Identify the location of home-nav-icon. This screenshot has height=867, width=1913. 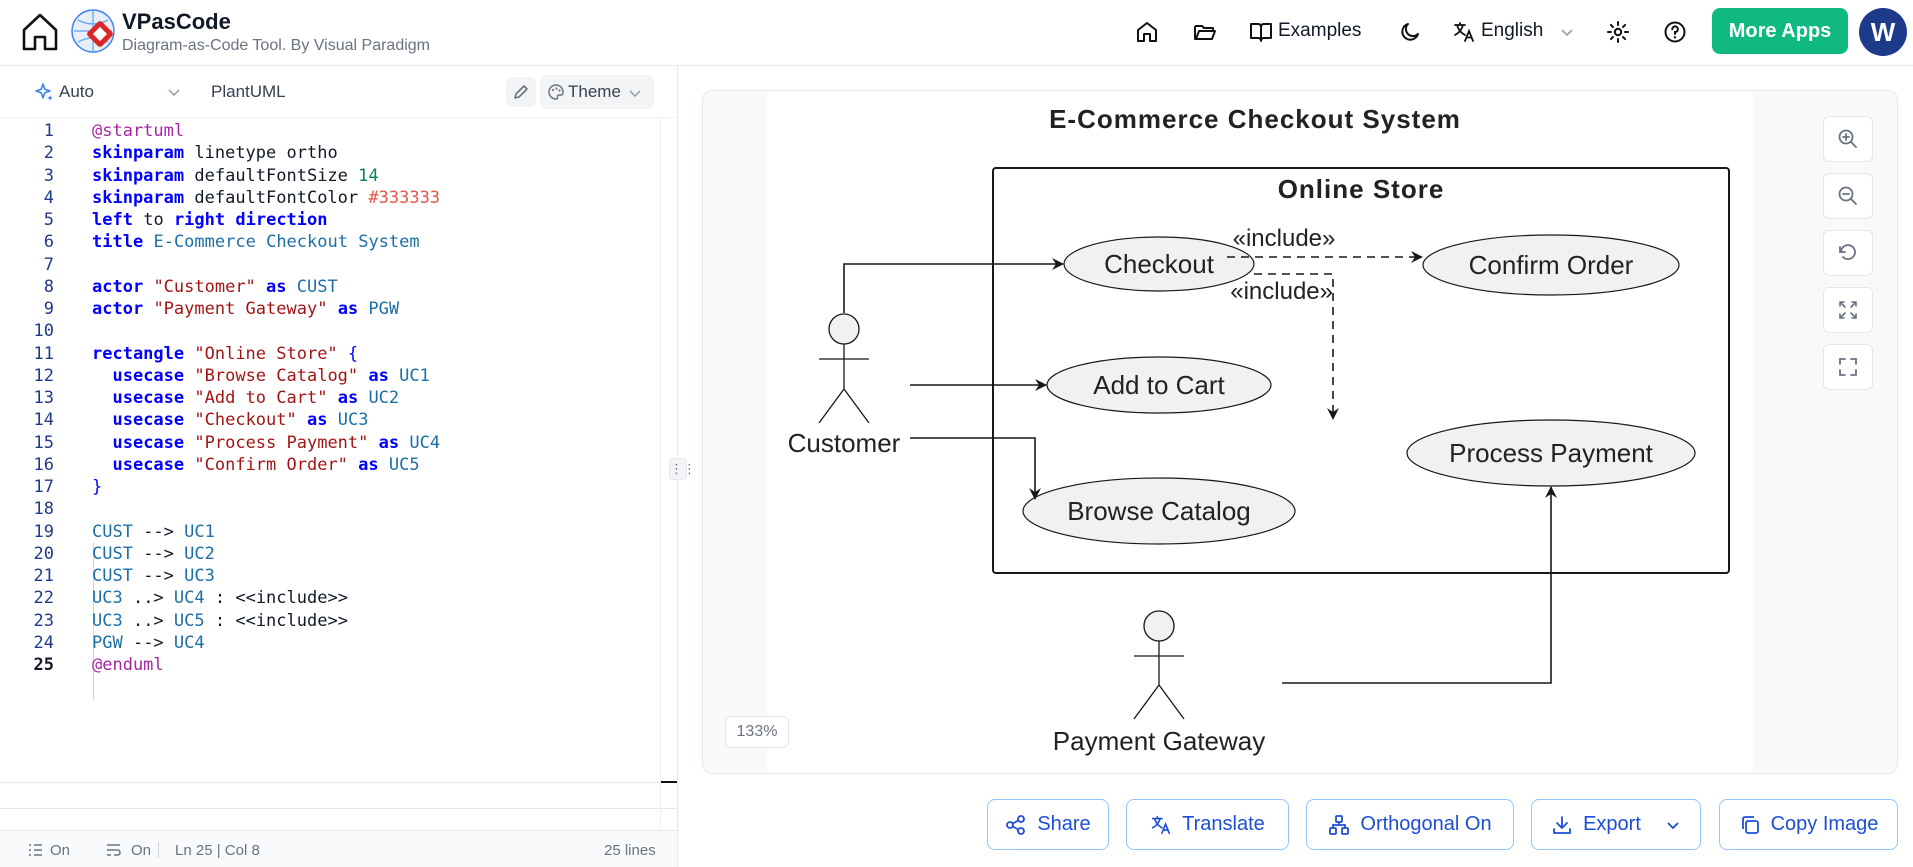
(1147, 32).